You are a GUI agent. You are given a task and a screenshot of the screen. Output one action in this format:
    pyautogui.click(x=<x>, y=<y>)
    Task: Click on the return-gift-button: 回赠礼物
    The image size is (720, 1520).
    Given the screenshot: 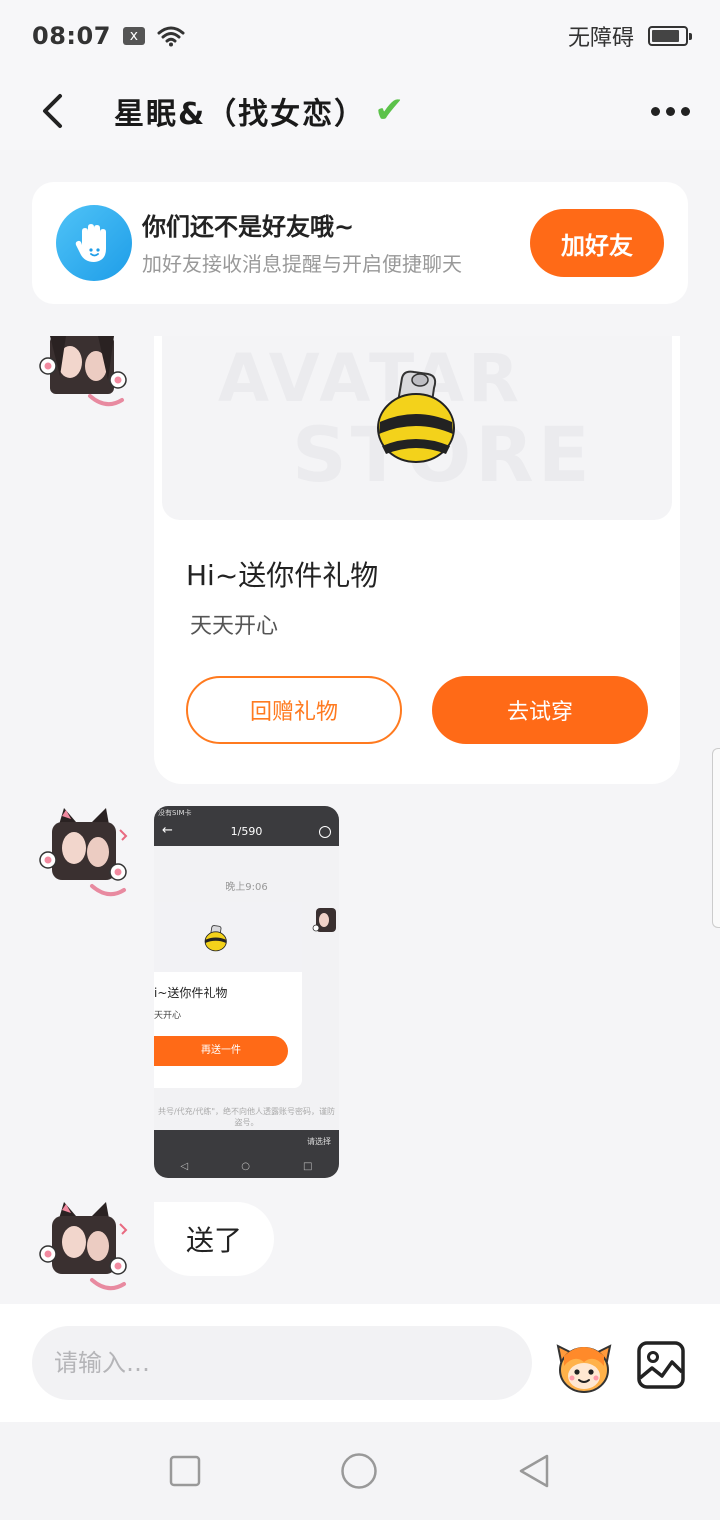 What is the action you would take?
    pyautogui.click(x=294, y=710)
    